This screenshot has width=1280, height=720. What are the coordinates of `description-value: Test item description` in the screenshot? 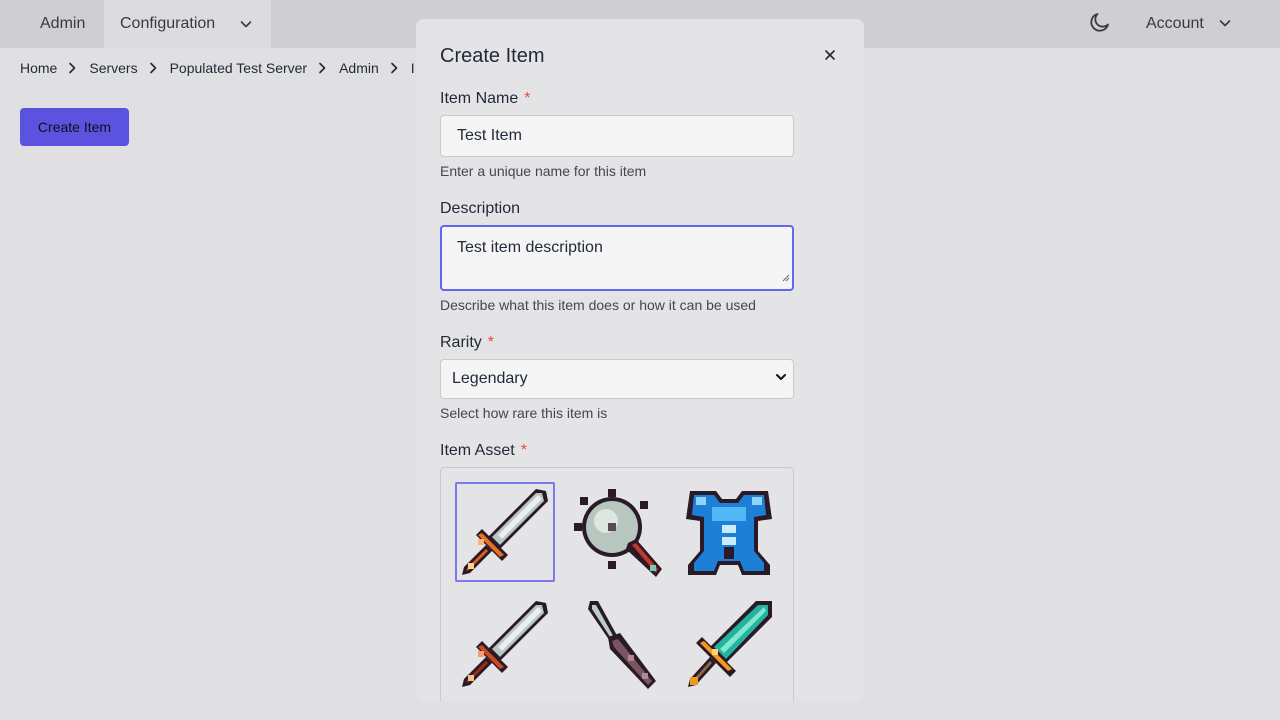 It's located at (530, 247).